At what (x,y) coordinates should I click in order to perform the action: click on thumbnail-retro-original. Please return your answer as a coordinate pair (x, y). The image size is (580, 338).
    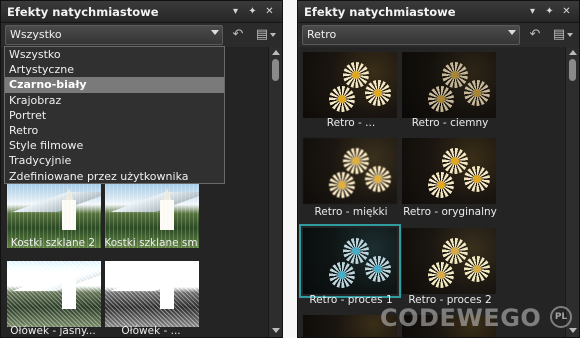
    Looking at the image, I should click on (449, 171).